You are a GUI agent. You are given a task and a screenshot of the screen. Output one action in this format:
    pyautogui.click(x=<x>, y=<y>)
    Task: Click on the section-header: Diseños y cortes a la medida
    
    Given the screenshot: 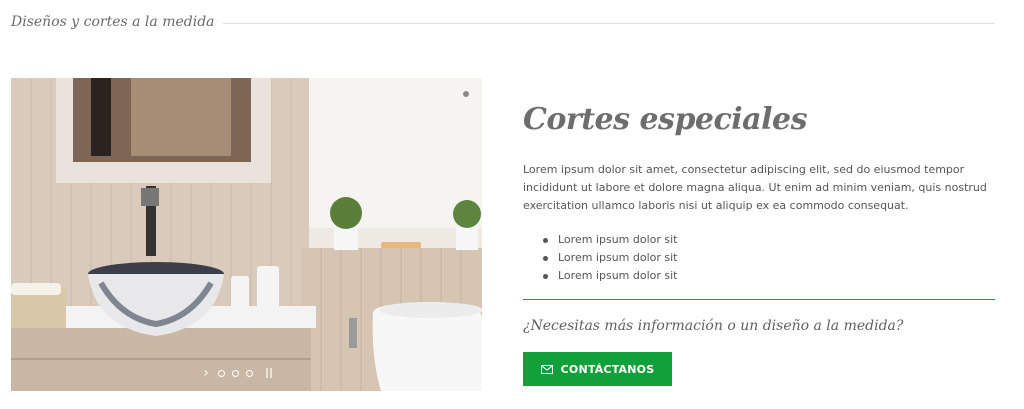 What is the action you would take?
    pyautogui.click(x=503, y=22)
    